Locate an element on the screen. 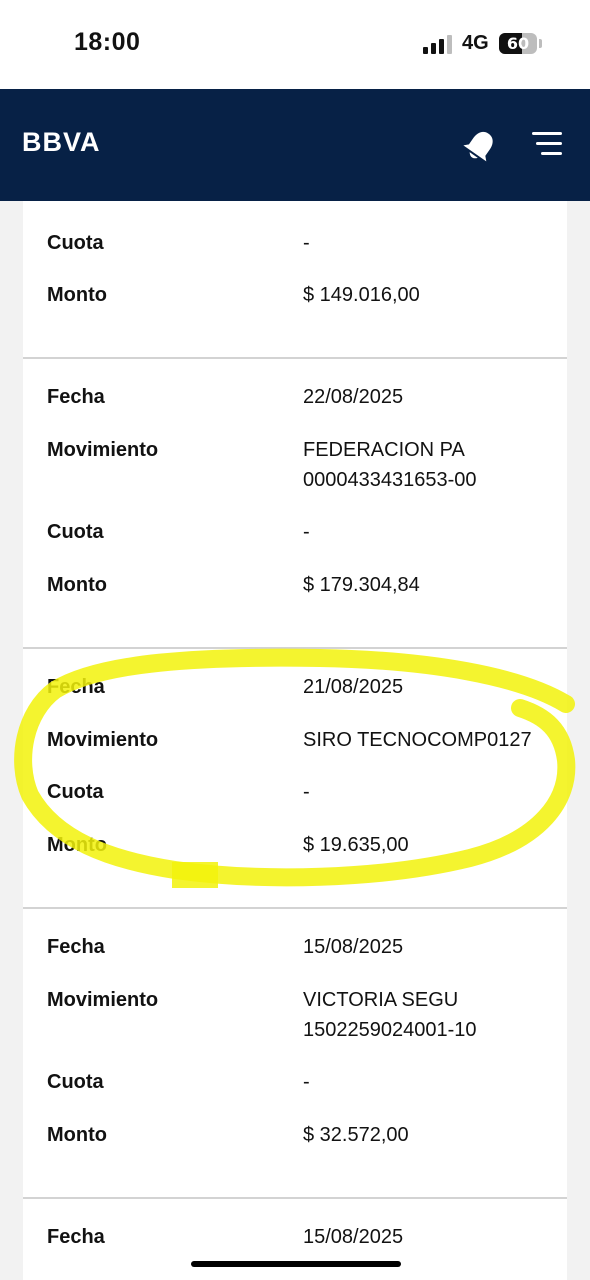 The width and height of the screenshot is (590, 1280). status-bar: 18:00 4G 60 is located at coordinates (295, 44).